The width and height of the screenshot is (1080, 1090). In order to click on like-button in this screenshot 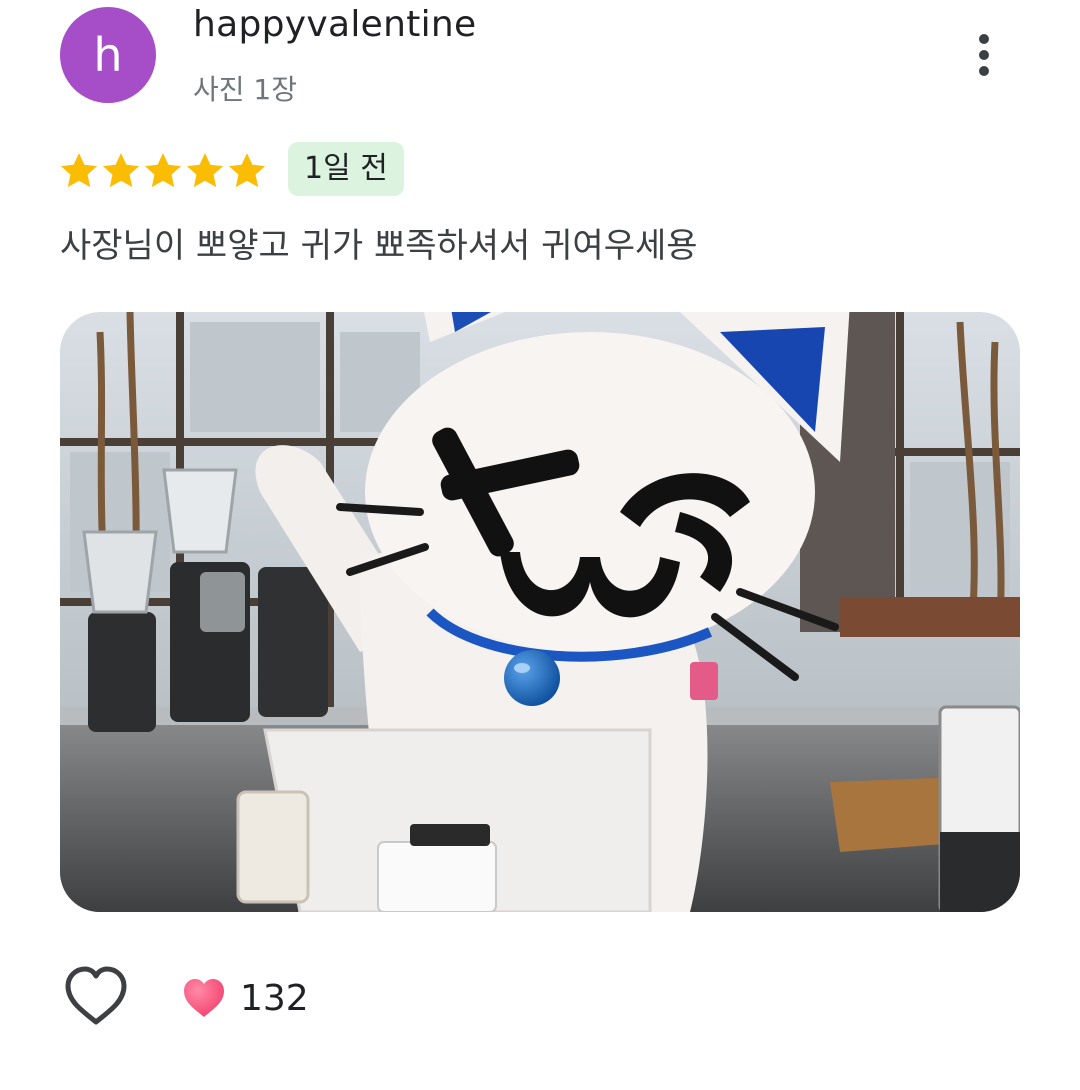, I will do `click(96, 996)`.